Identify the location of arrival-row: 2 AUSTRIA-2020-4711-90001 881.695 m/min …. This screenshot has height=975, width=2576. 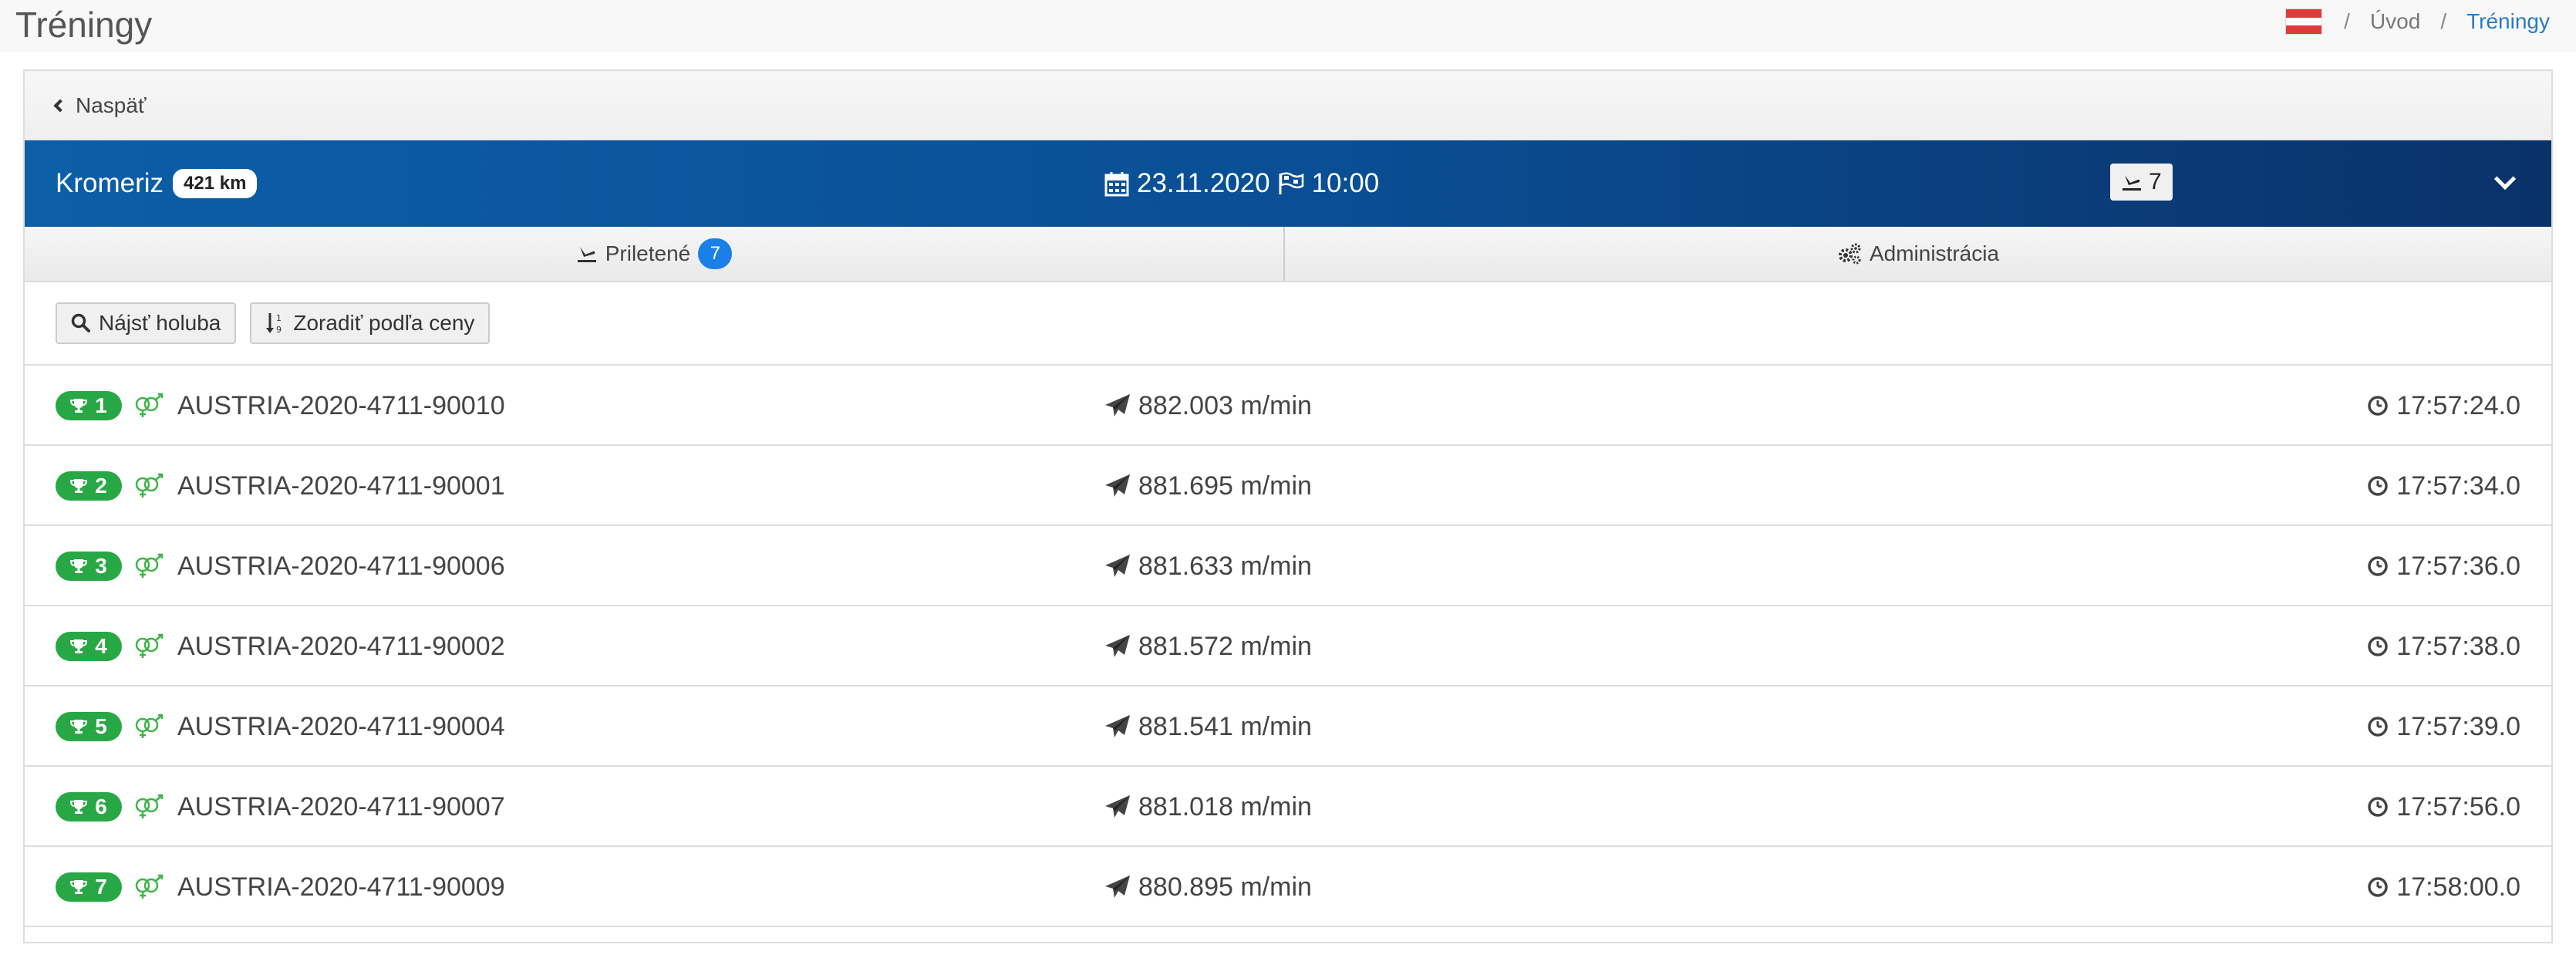
(1288, 486).